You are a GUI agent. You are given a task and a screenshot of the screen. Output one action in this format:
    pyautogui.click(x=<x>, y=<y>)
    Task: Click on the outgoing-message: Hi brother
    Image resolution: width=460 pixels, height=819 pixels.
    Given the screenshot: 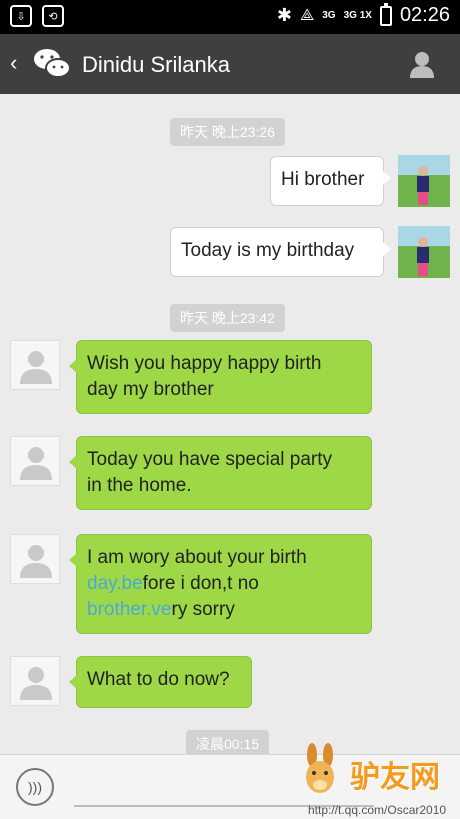 What is the action you would take?
    pyautogui.click(x=330, y=181)
    